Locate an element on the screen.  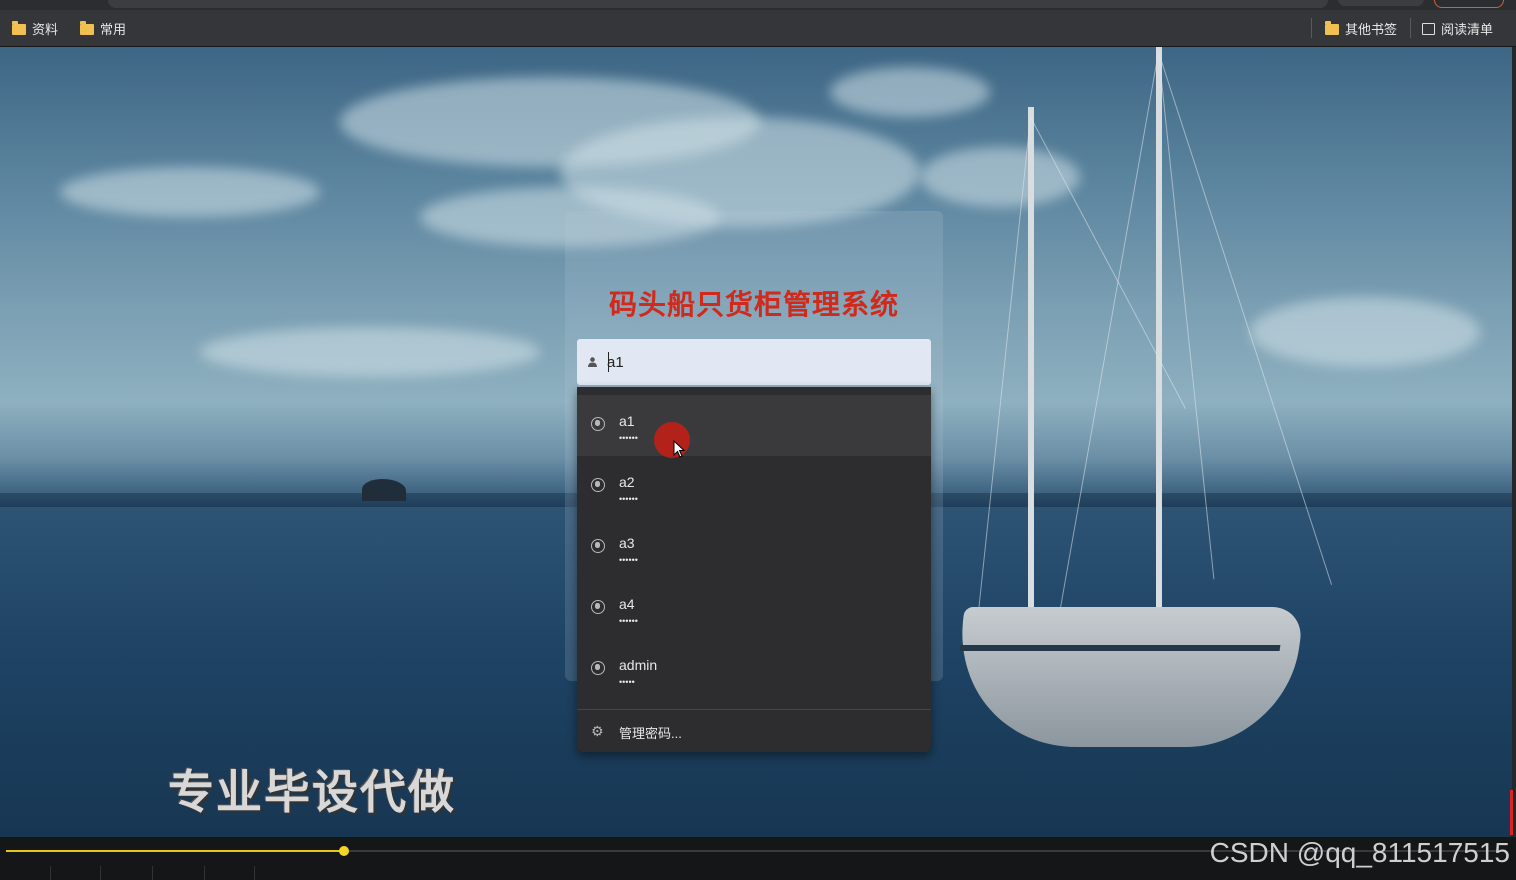
autofill-username: a2 is located at coordinates (627, 482).